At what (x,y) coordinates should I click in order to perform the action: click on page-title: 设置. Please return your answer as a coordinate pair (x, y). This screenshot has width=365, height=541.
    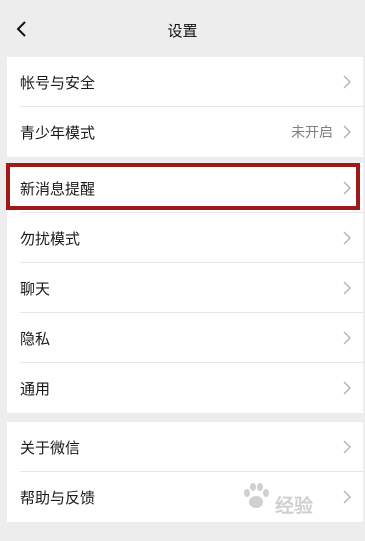
    Looking at the image, I should click on (182, 31).